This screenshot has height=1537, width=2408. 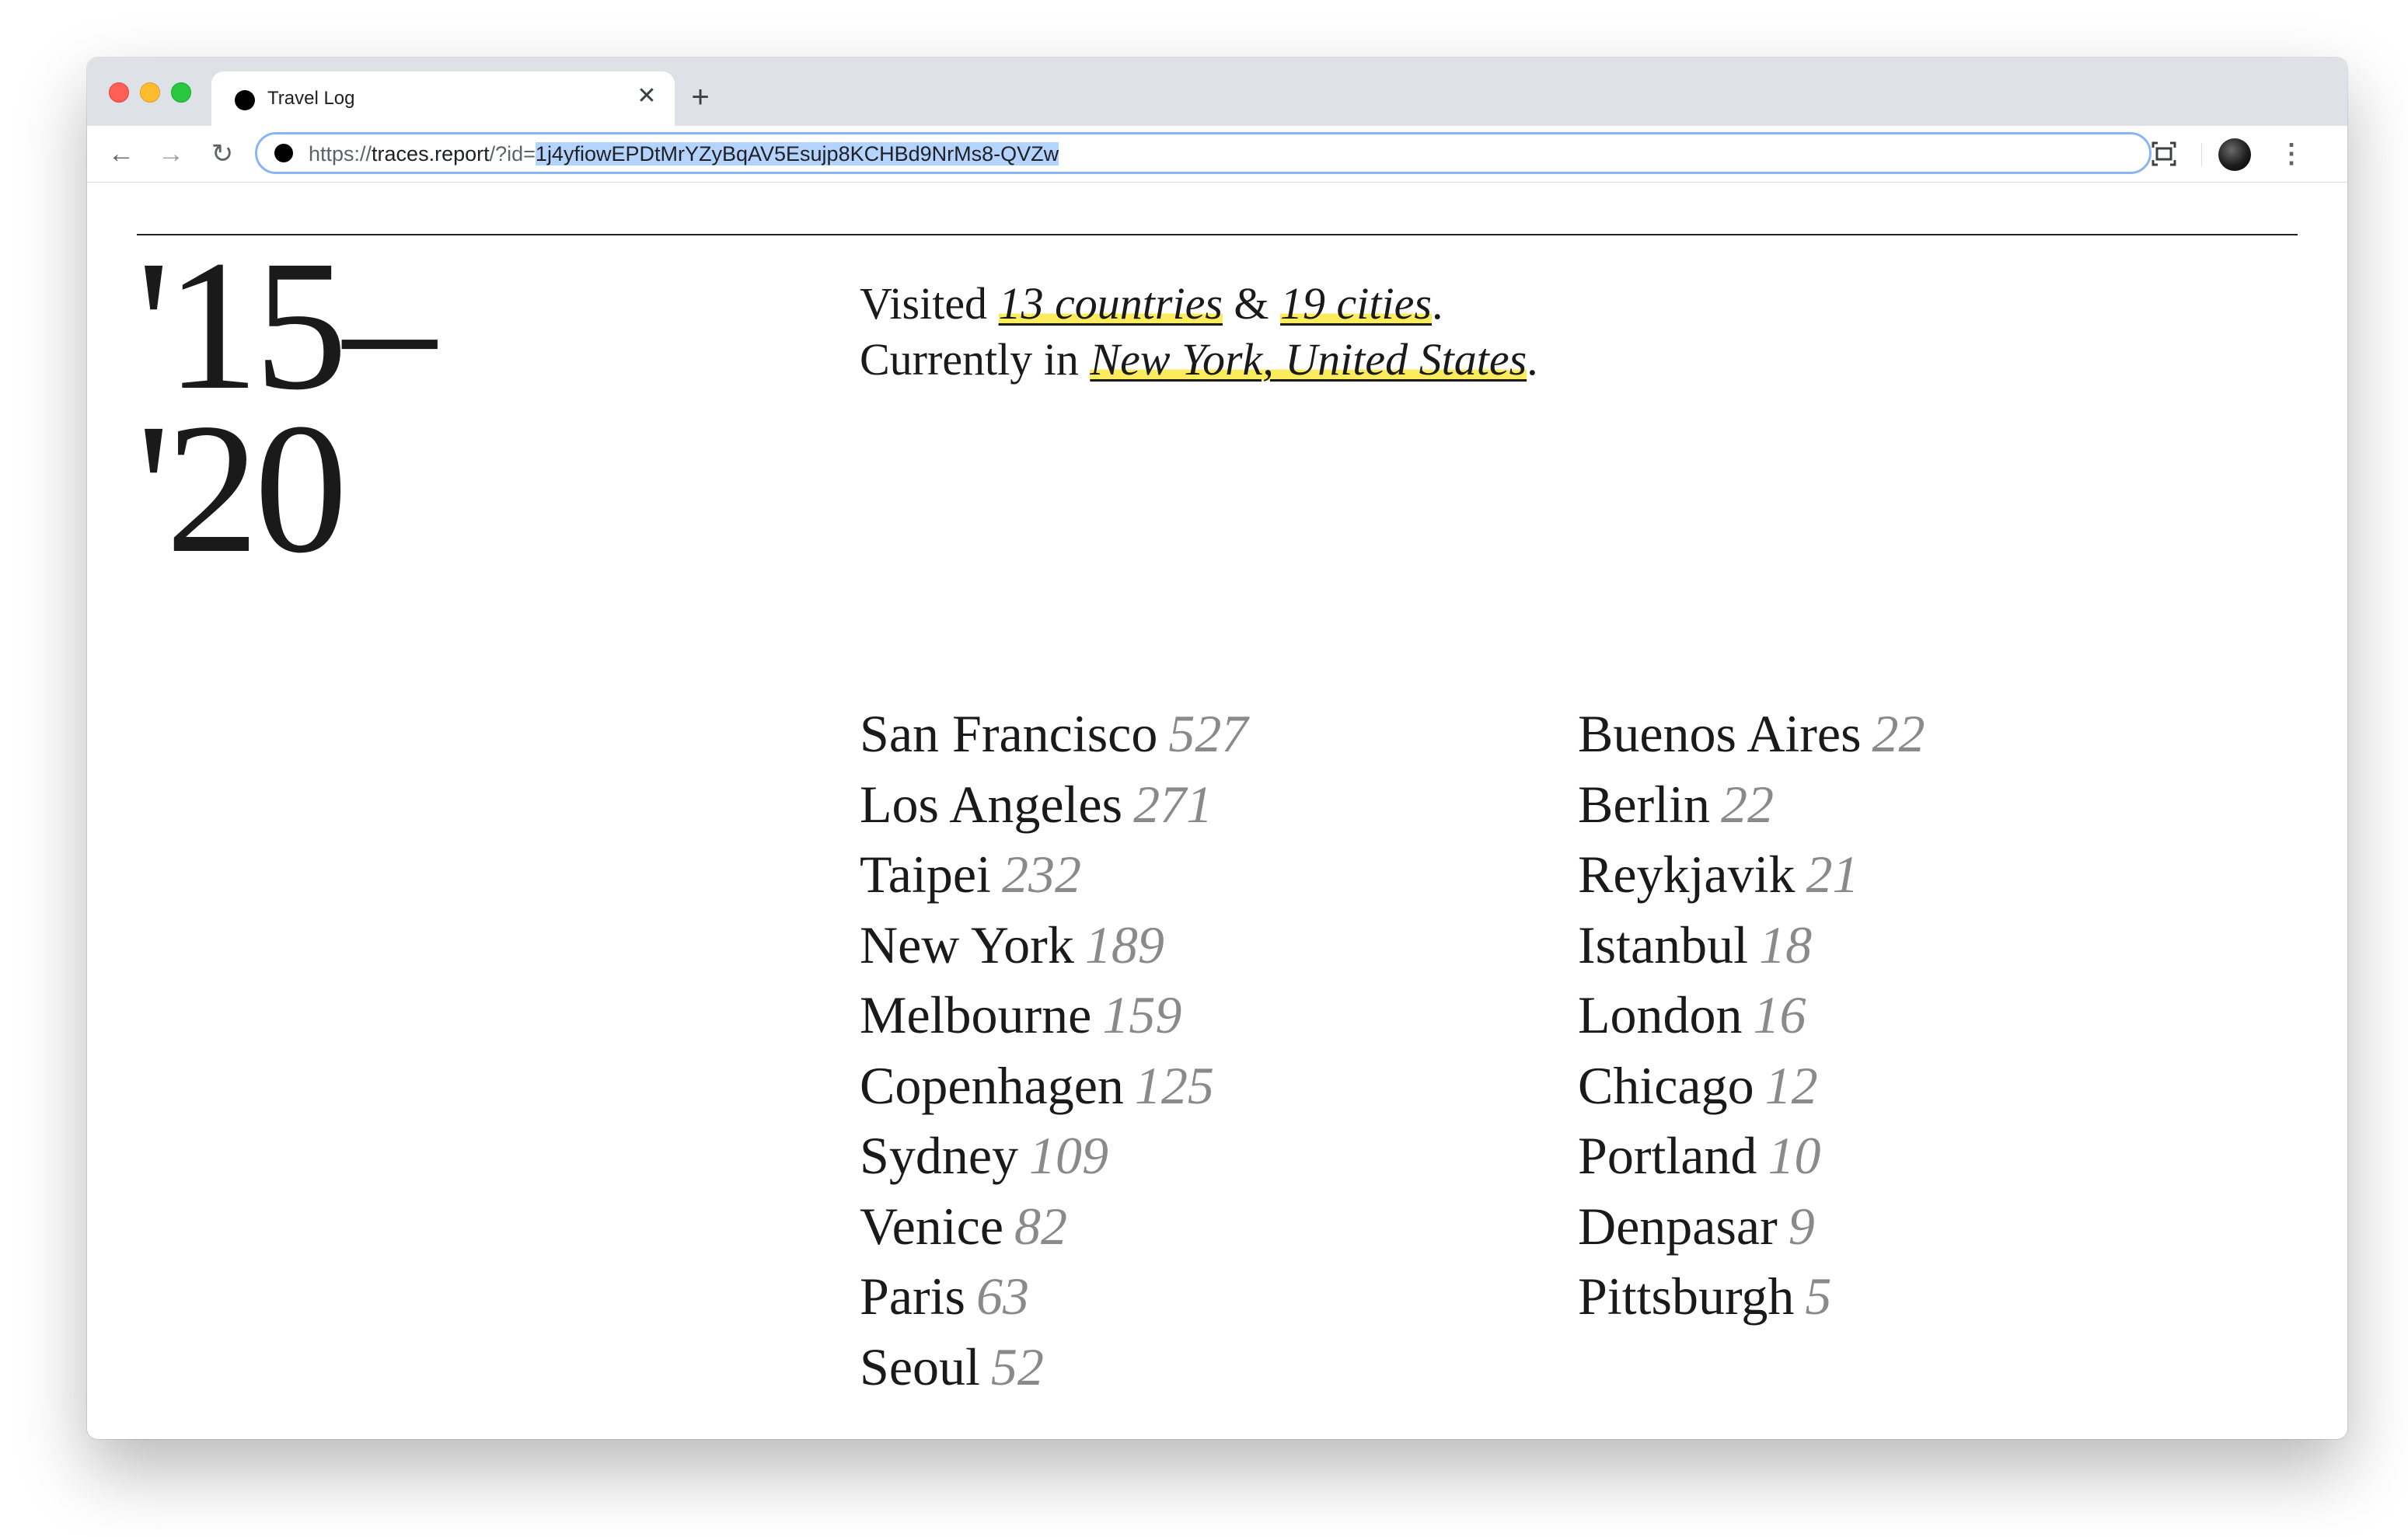 I want to click on city-row: Melbourne 159, so click(x=1054, y=1015).